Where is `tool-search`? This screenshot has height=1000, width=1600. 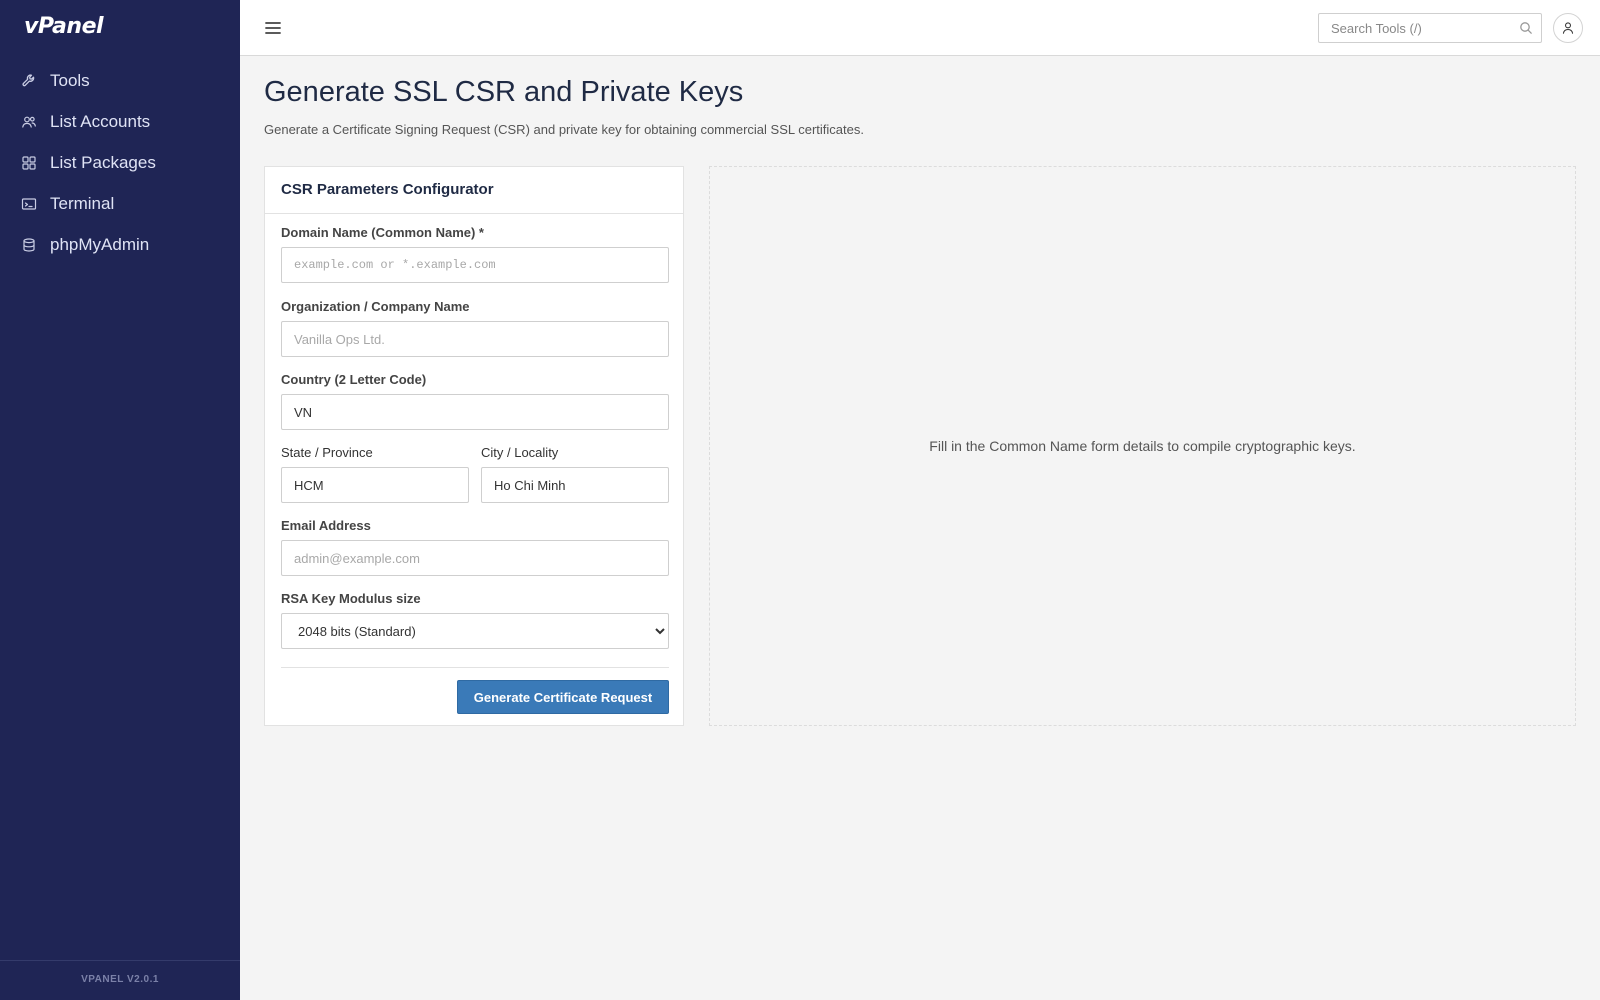 tool-search is located at coordinates (1430, 28).